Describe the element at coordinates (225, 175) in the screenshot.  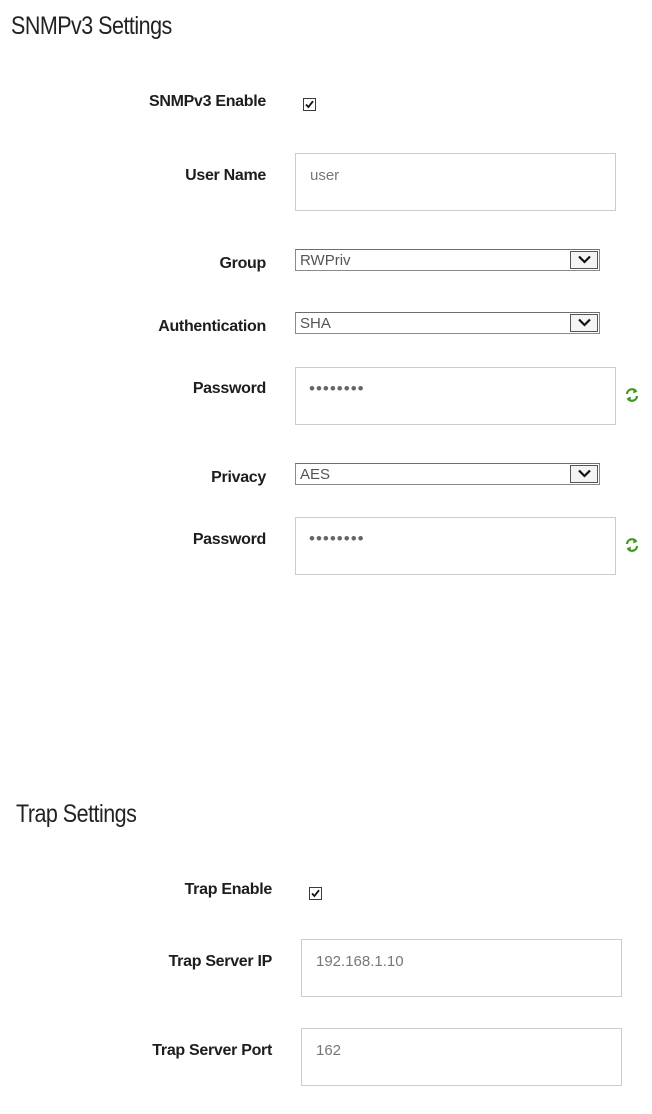
I see `username-label: User Name` at that location.